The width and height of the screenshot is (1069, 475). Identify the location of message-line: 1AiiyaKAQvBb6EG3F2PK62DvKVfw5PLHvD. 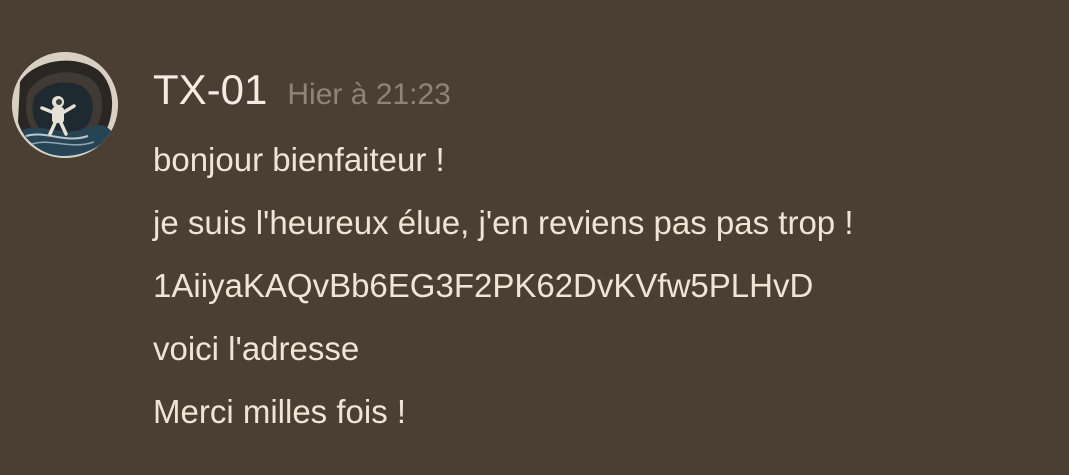
(483, 285).